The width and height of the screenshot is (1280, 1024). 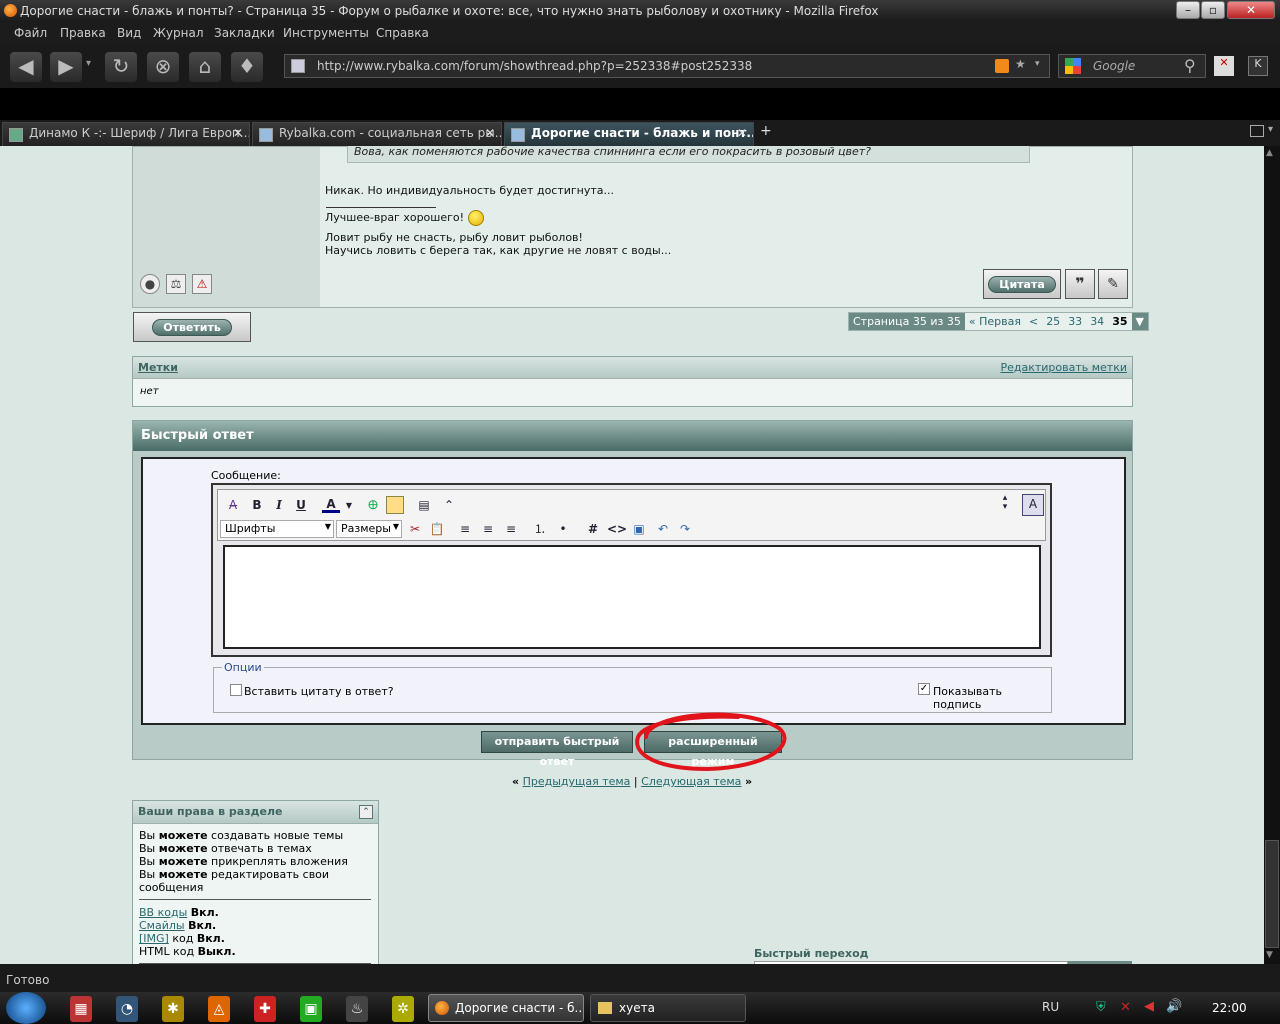 What do you see at coordinates (66, 67) in the screenshot?
I see `forward-icon: ▶` at bounding box center [66, 67].